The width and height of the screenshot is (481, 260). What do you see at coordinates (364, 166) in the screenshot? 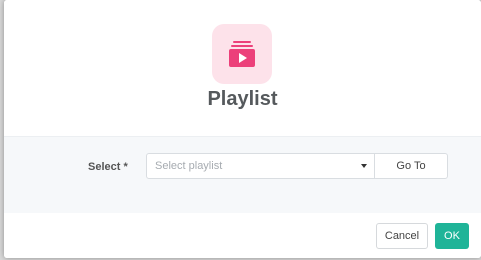
I see `chevron-down-icon` at bounding box center [364, 166].